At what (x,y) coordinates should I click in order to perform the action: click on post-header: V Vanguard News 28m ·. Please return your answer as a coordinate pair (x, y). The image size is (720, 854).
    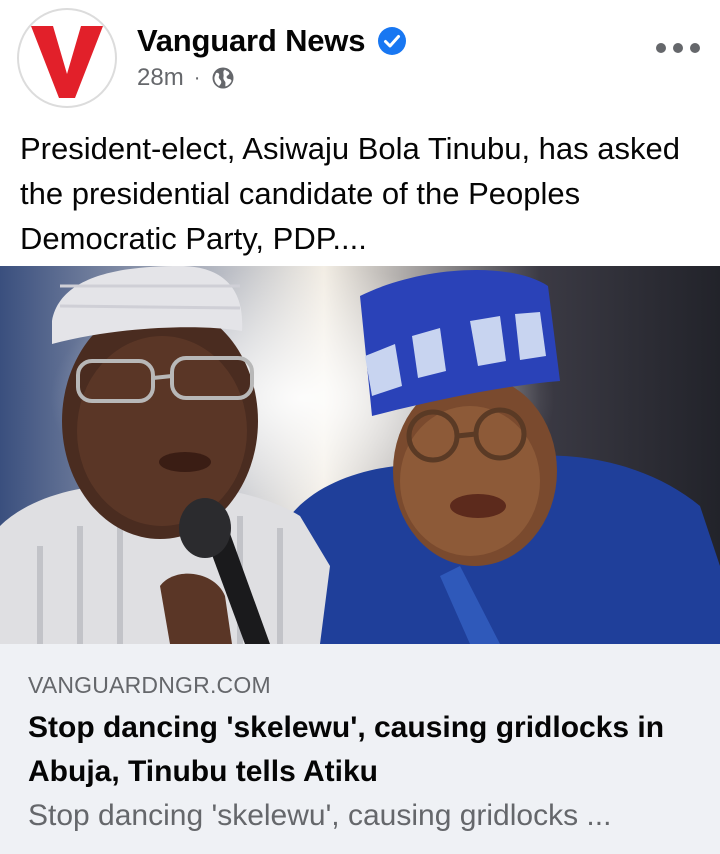
    Looking at the image, I should click on (360, 59).